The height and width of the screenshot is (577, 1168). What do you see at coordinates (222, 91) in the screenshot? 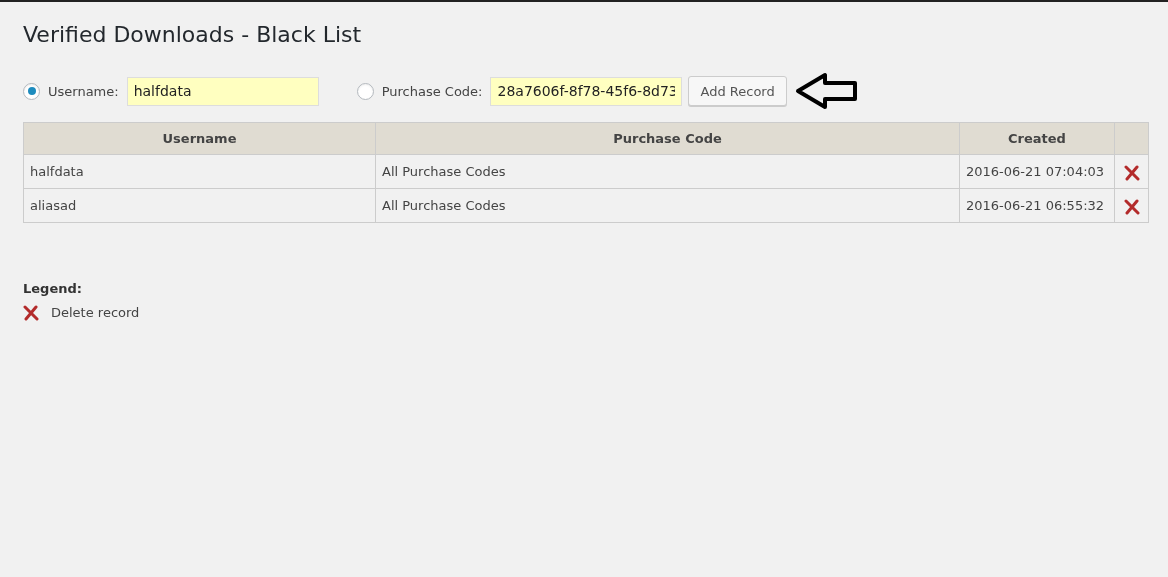
I see `username-field: halfdata` at bounding box center [222, 91].